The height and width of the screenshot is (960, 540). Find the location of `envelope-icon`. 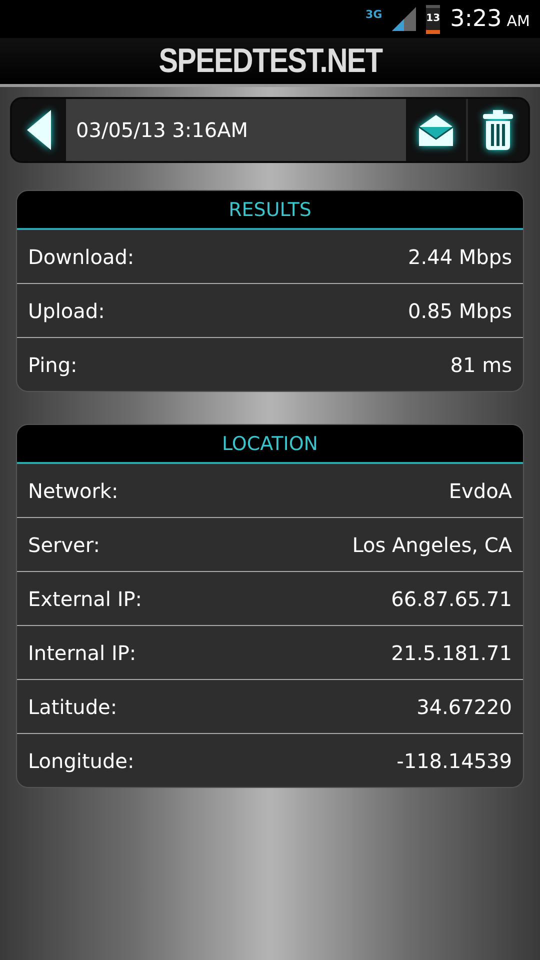

envelope-icon is located at coordinates (436, 130).